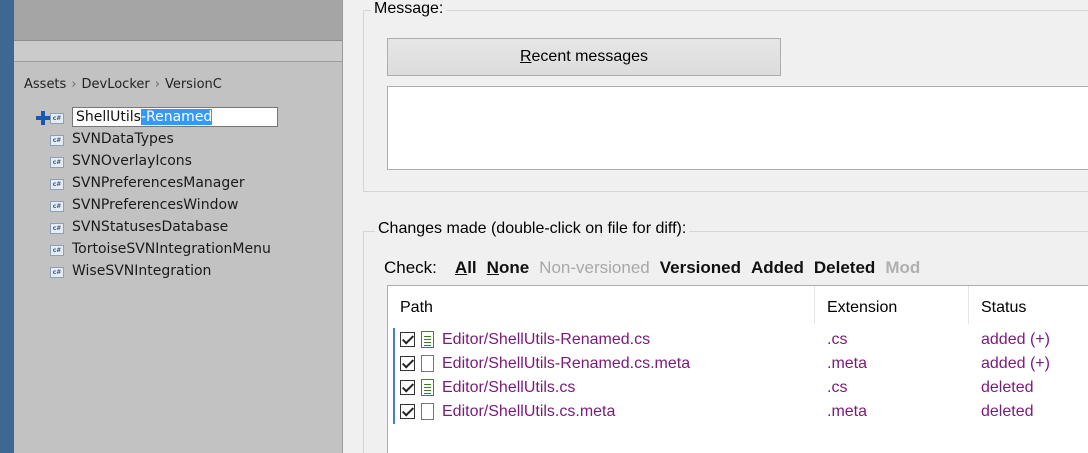  I want to click on breadcrumb-devlocker: DevLocker, so click(116, 84).